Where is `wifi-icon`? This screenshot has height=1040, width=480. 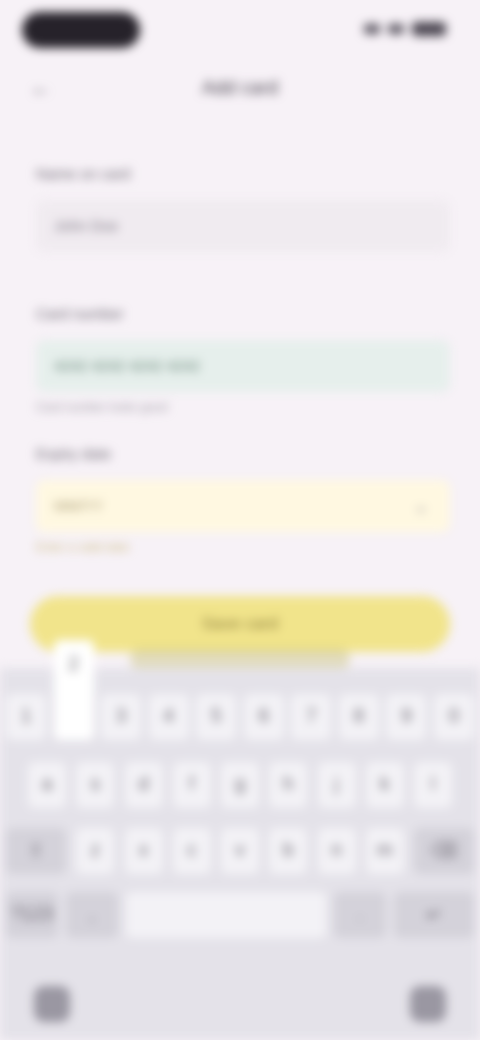
wifi-icon is located at coordinates (396, 29).